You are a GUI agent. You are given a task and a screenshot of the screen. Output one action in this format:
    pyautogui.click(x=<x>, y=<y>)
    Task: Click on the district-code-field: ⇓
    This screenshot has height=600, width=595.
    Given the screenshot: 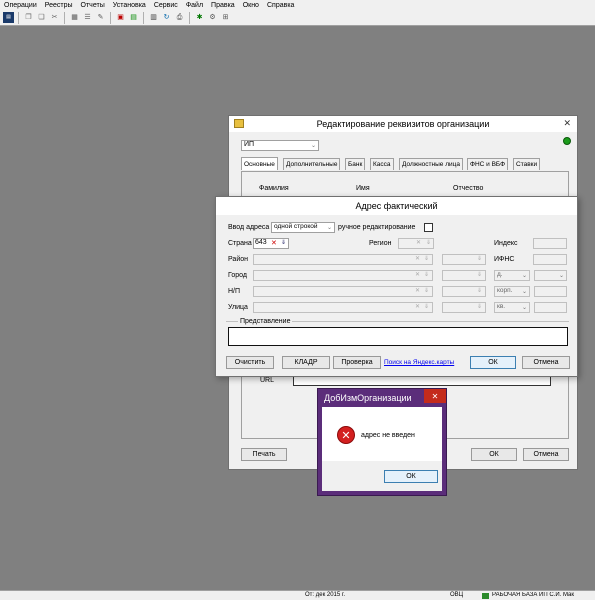 What is the action you would take?
    pyautogui.click(x=464, y=259)
    